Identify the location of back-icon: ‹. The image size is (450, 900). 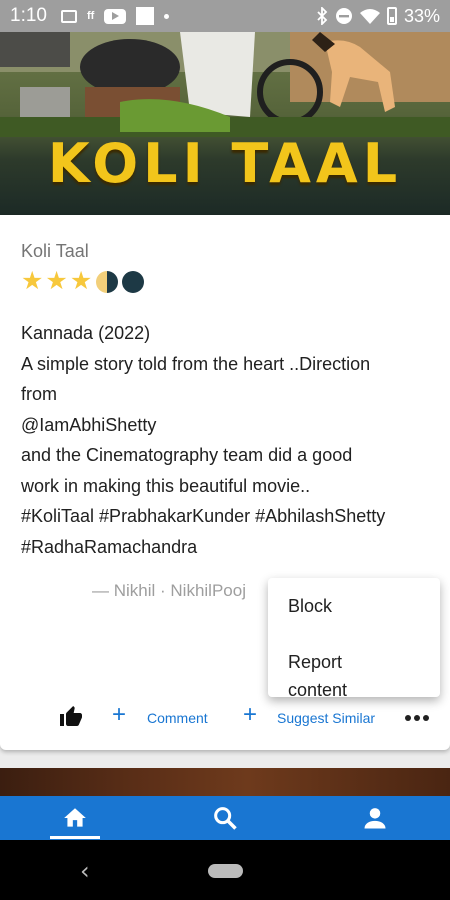
(85, 871).